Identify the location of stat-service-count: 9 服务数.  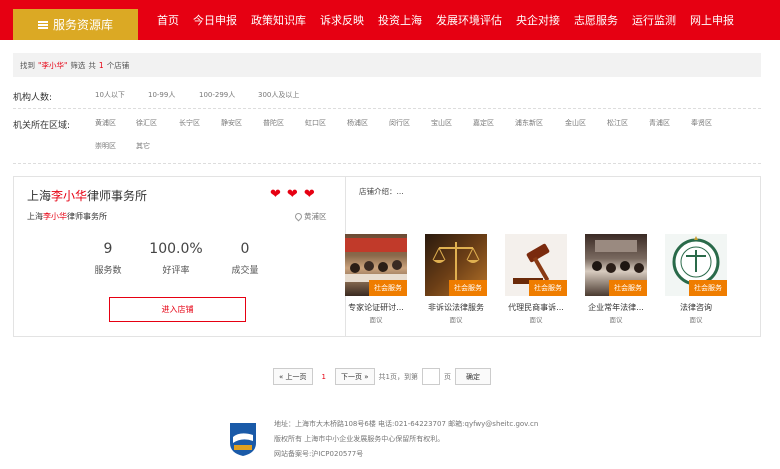
(108, 258).